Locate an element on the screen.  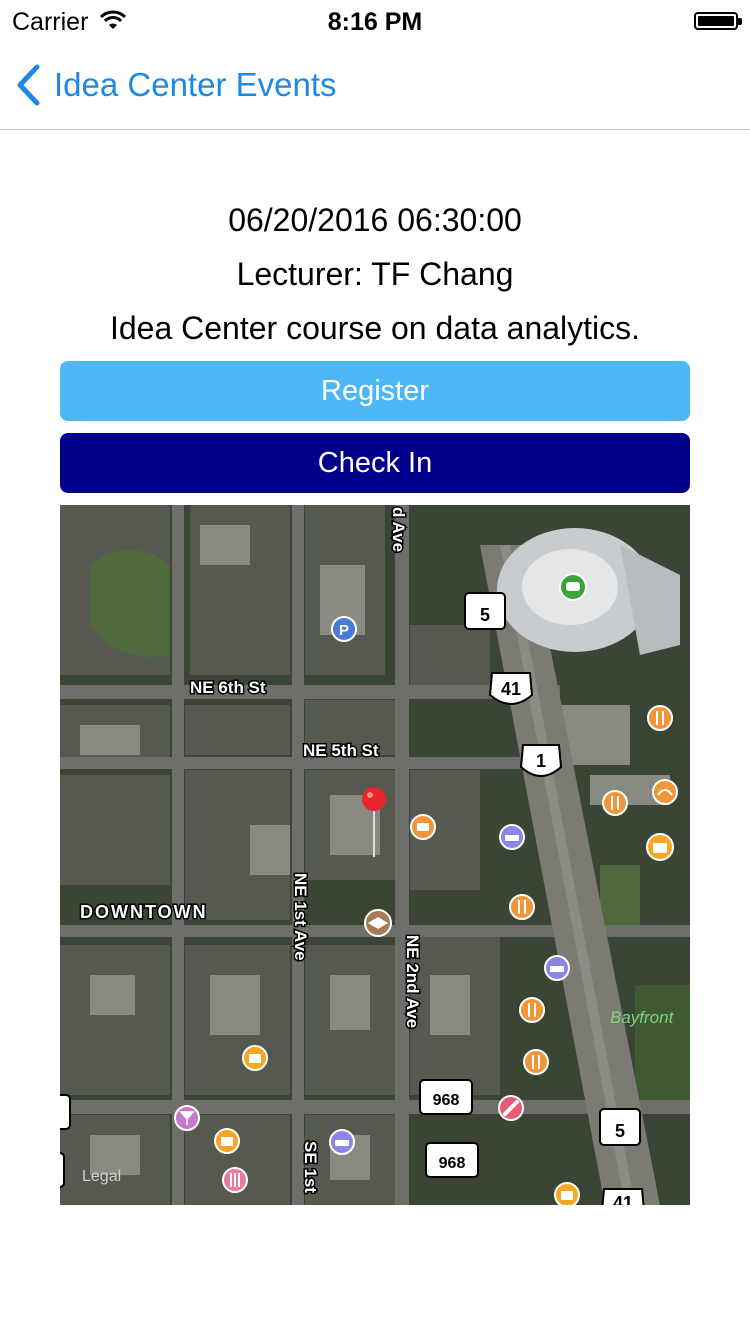
shopping-mall-icon is located at coordinates (235, 1180).